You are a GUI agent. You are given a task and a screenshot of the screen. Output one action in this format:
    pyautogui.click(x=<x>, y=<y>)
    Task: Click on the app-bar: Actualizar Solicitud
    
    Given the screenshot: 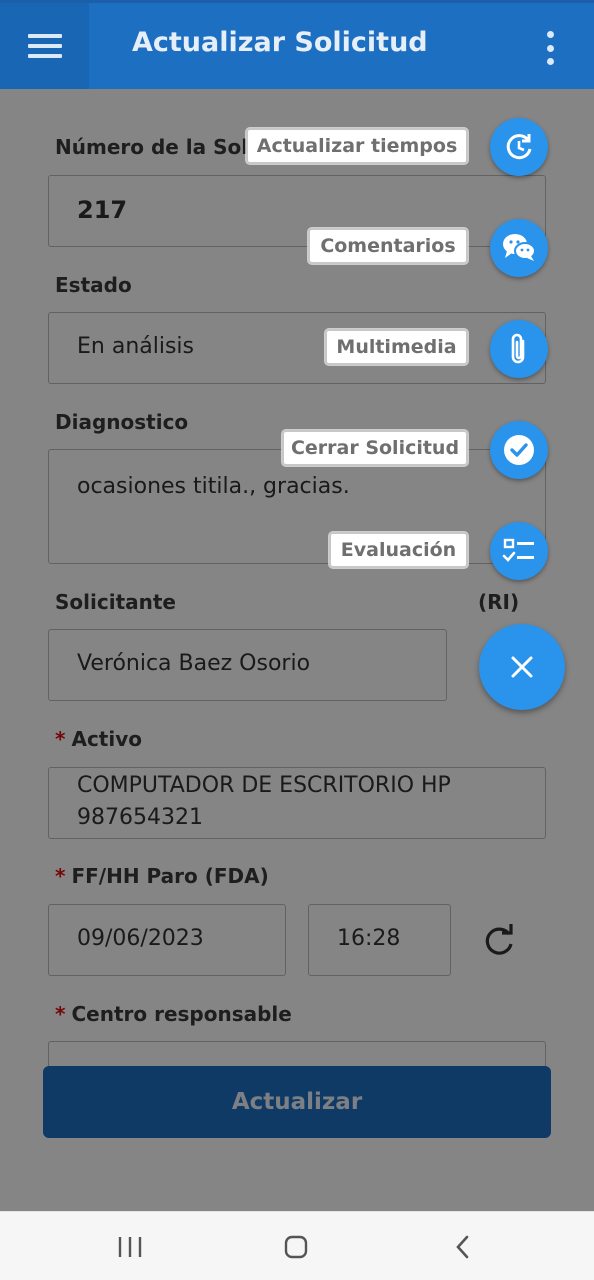 What is the action you would take?
    pyautogui.click(x=297, y=44)
    